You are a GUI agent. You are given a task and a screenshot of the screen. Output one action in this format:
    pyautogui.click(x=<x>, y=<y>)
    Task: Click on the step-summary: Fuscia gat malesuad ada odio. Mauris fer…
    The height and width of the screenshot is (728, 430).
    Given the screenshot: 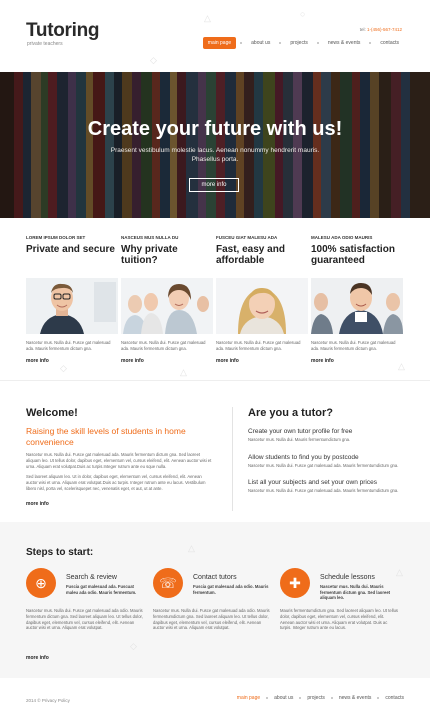 What is the action you would take?
    pyautogui.click(x=231, y=589)
    